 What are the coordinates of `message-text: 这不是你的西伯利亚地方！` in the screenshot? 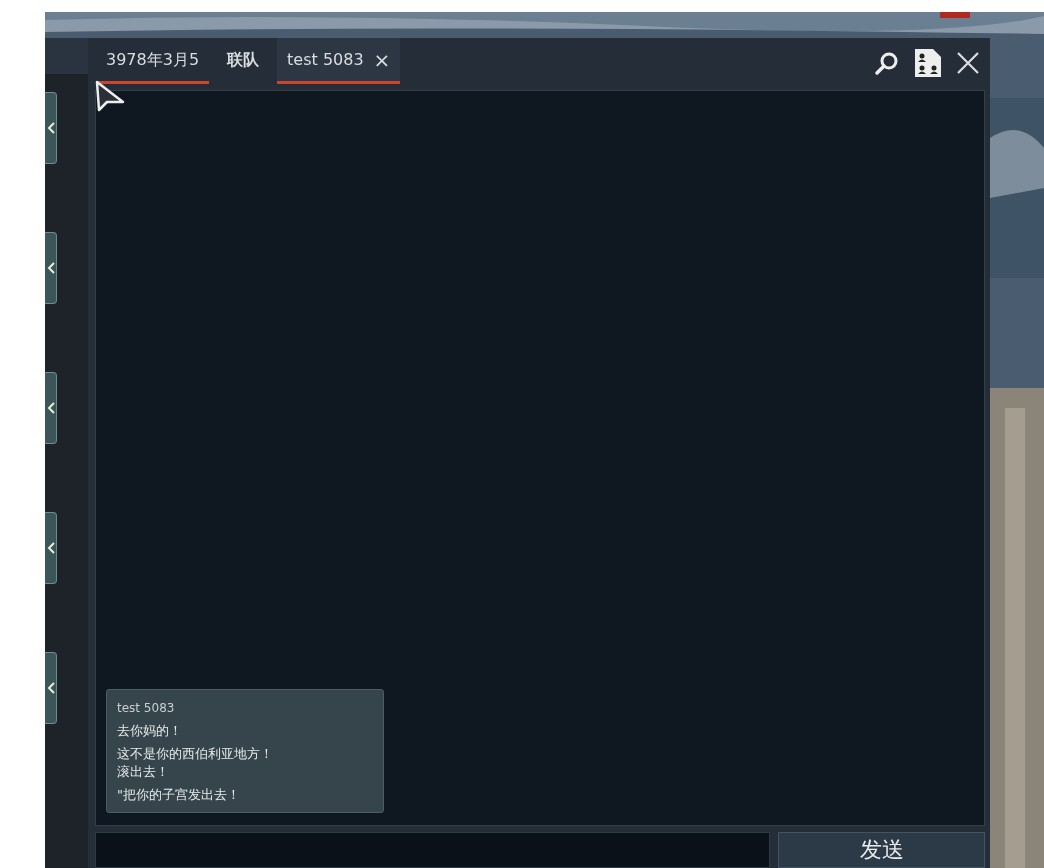 It's located at (195, 754).